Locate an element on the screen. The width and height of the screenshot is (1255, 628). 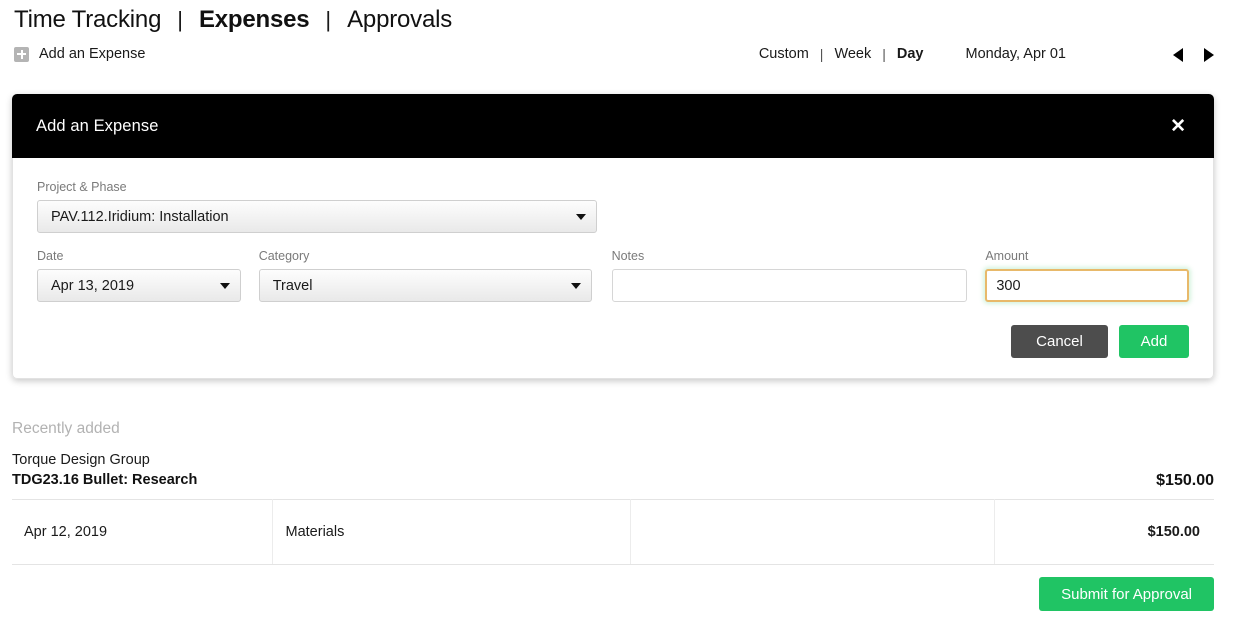
amount-field-group: Amount is located at coordinates (1087, 275).